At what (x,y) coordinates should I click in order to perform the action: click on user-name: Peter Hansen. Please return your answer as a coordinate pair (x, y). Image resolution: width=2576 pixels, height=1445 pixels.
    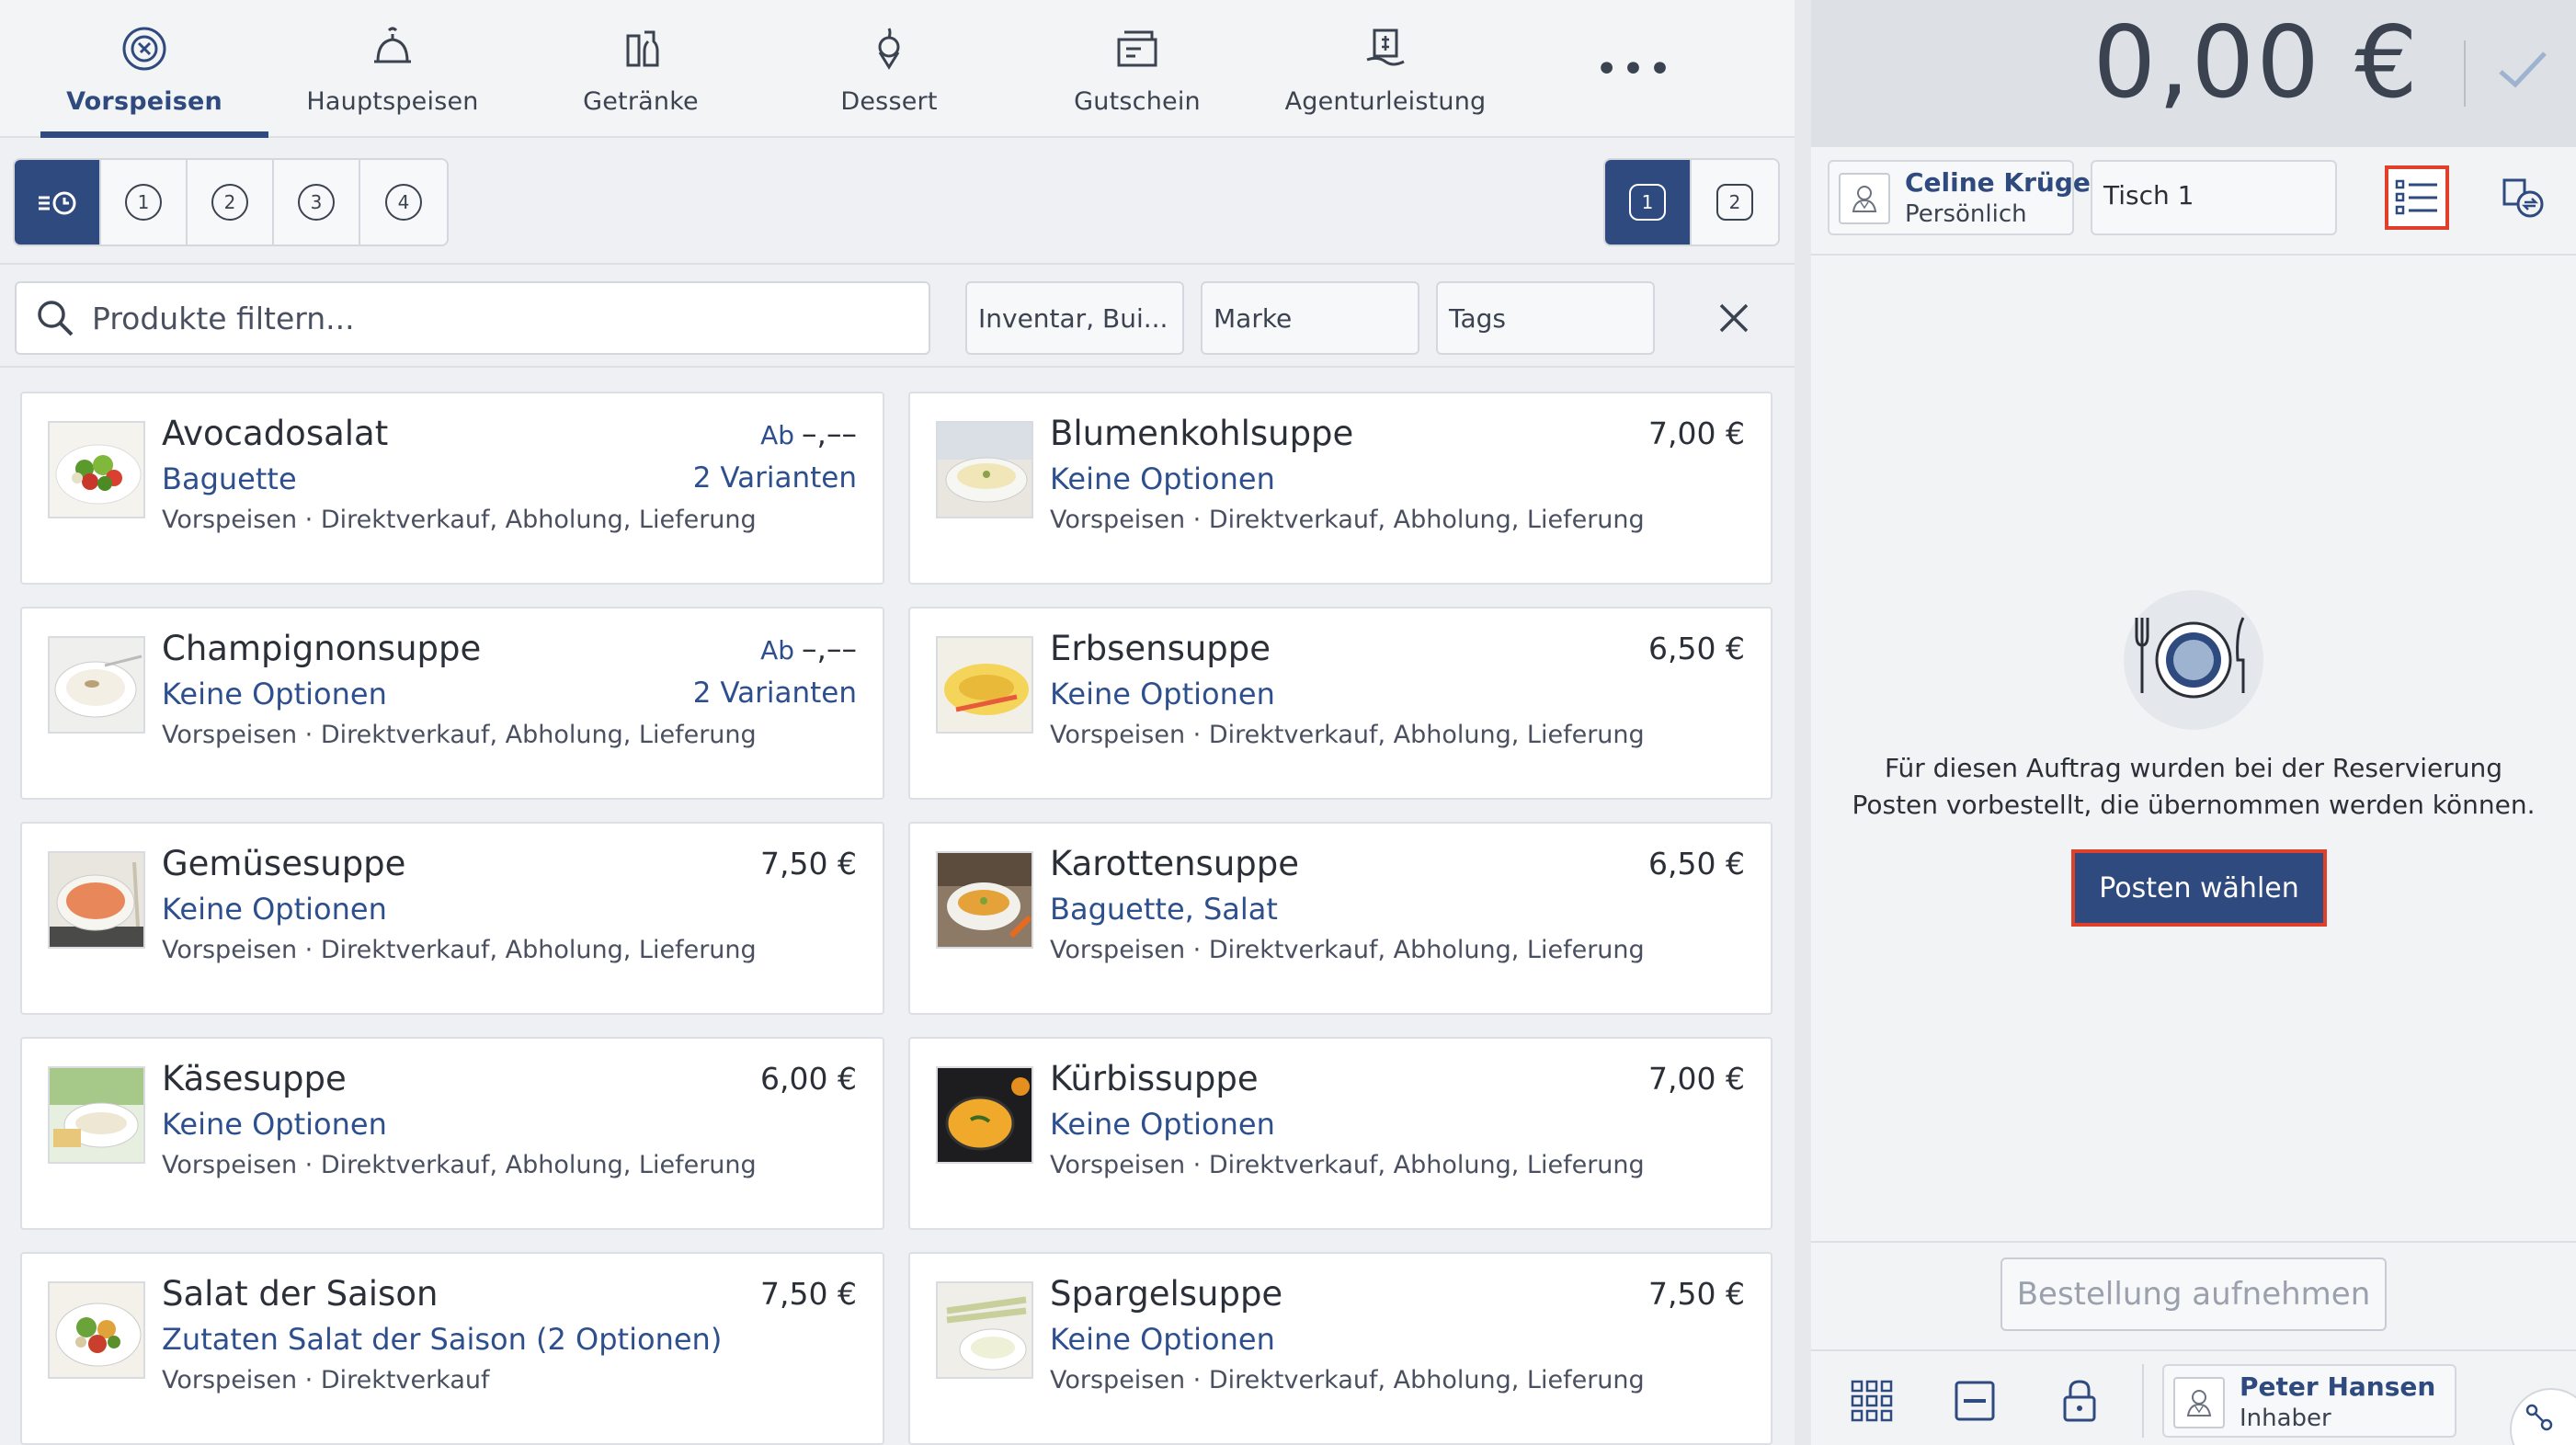
    Looking at the image, I should click on (2338, 1387).